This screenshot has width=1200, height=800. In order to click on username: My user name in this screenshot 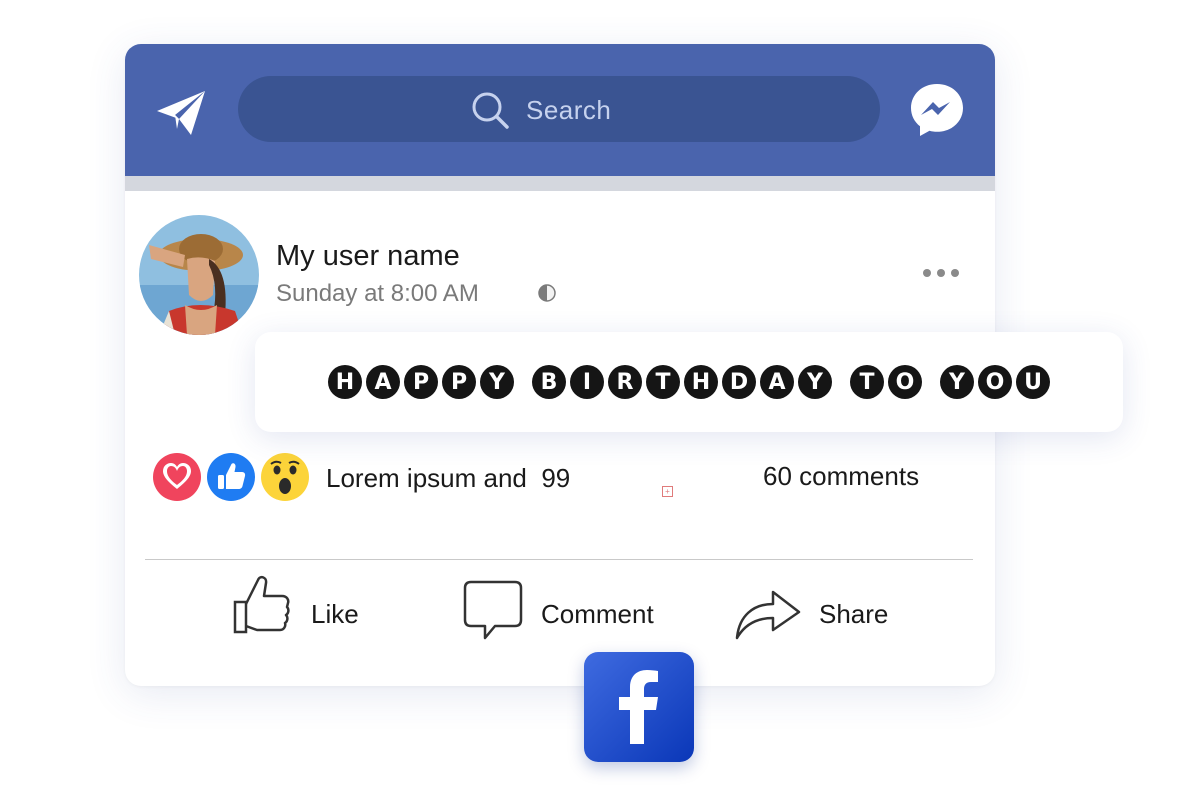, I will do `click(368, 256)`.